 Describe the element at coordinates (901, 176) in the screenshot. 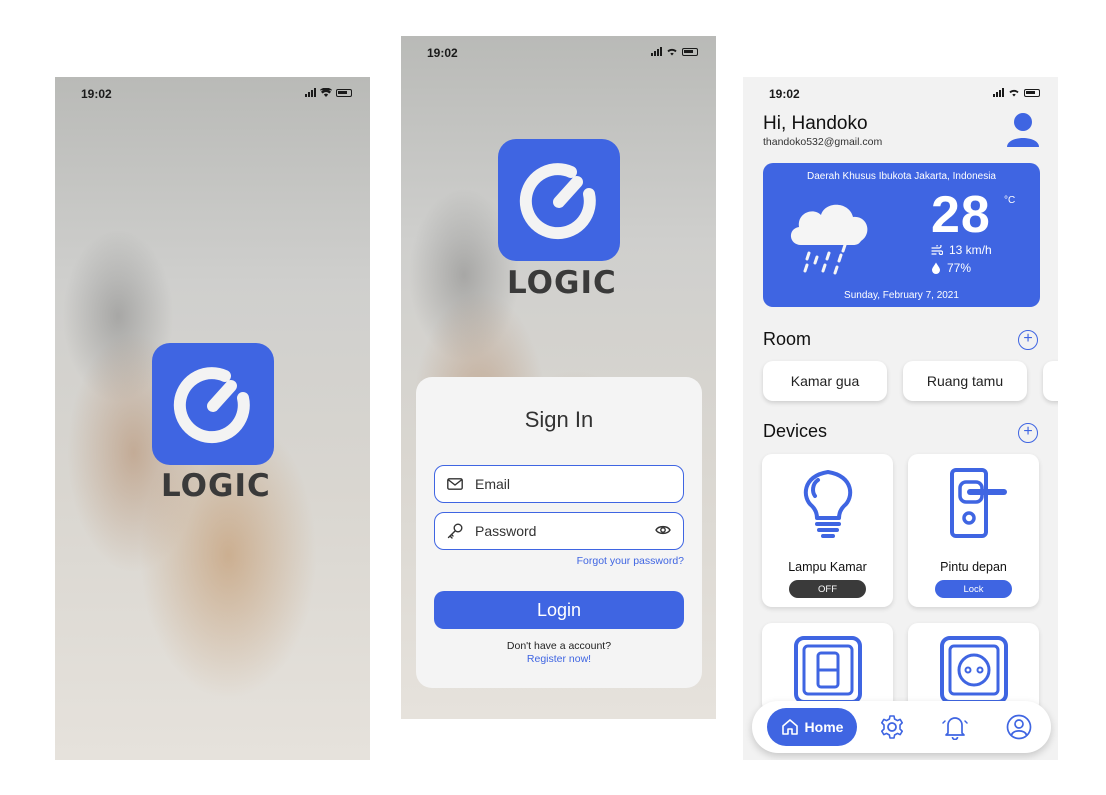

I see `weather-location: Daerah Khusus Ibukota Jakarta, Indonesia` at that location.